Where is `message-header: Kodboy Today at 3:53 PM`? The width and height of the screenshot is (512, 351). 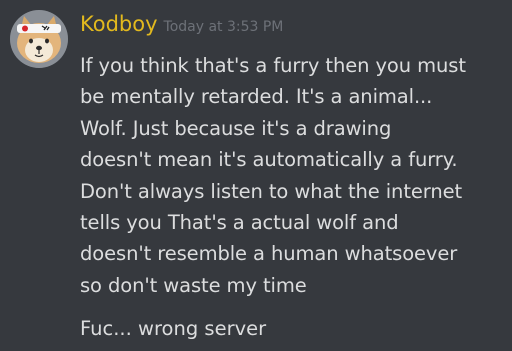
message-header: Kodboy Today at 3:53 PM is located at coordinates (181, 27).